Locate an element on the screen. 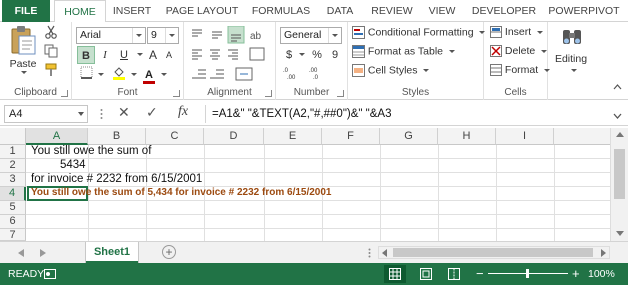 This screenshot has height=285, width=628. normal-view-button is located at coordinates (395, 274).